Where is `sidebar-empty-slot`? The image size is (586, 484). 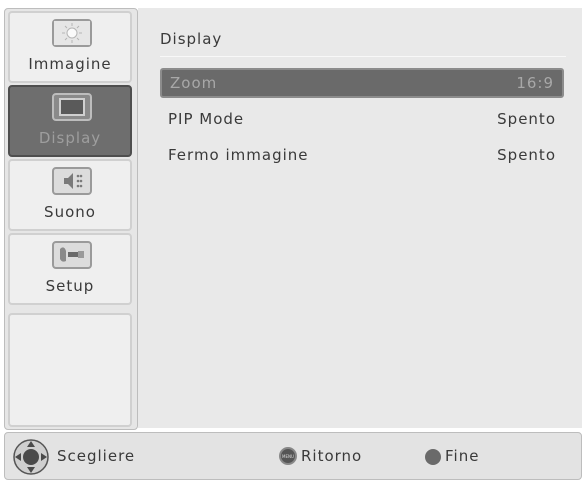
sidebar-empty-slot is located at coordinates (70, 370).